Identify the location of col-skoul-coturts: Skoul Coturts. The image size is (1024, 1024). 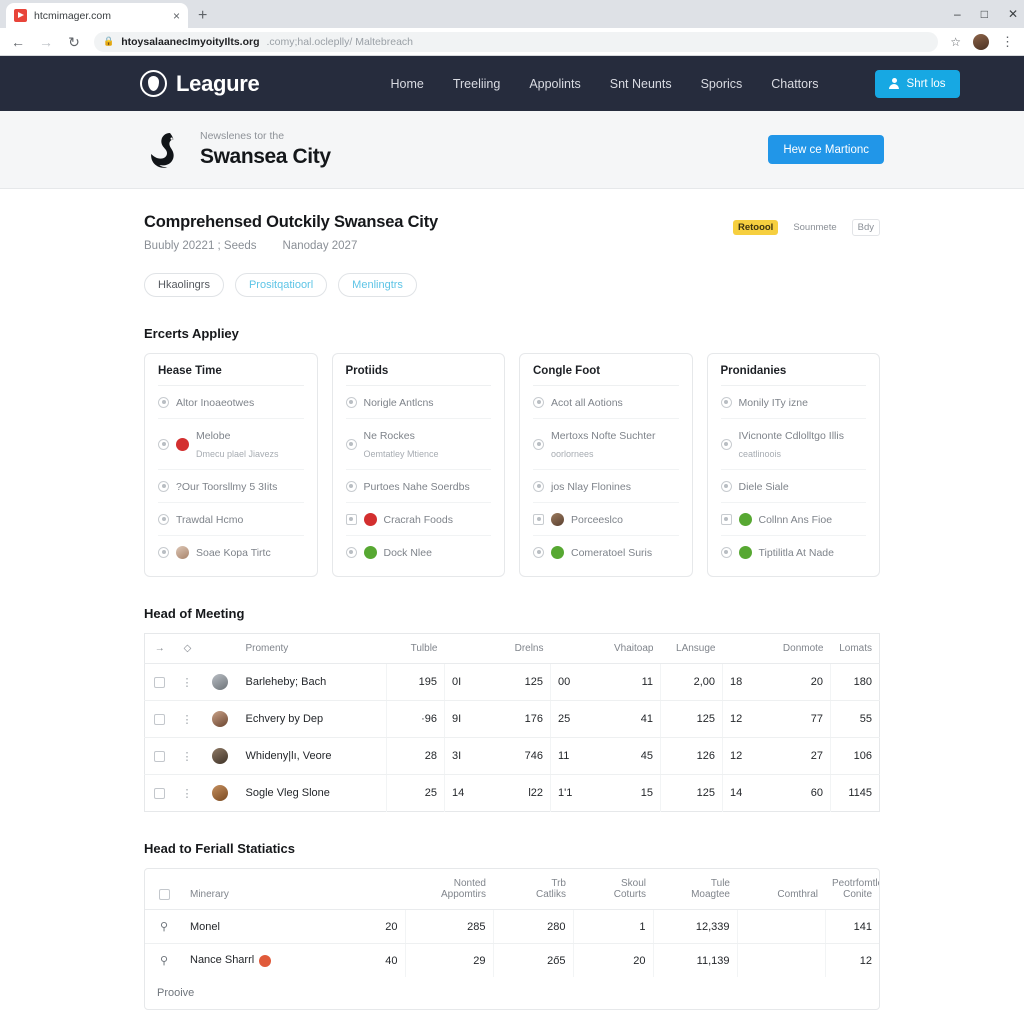
(613, 889).